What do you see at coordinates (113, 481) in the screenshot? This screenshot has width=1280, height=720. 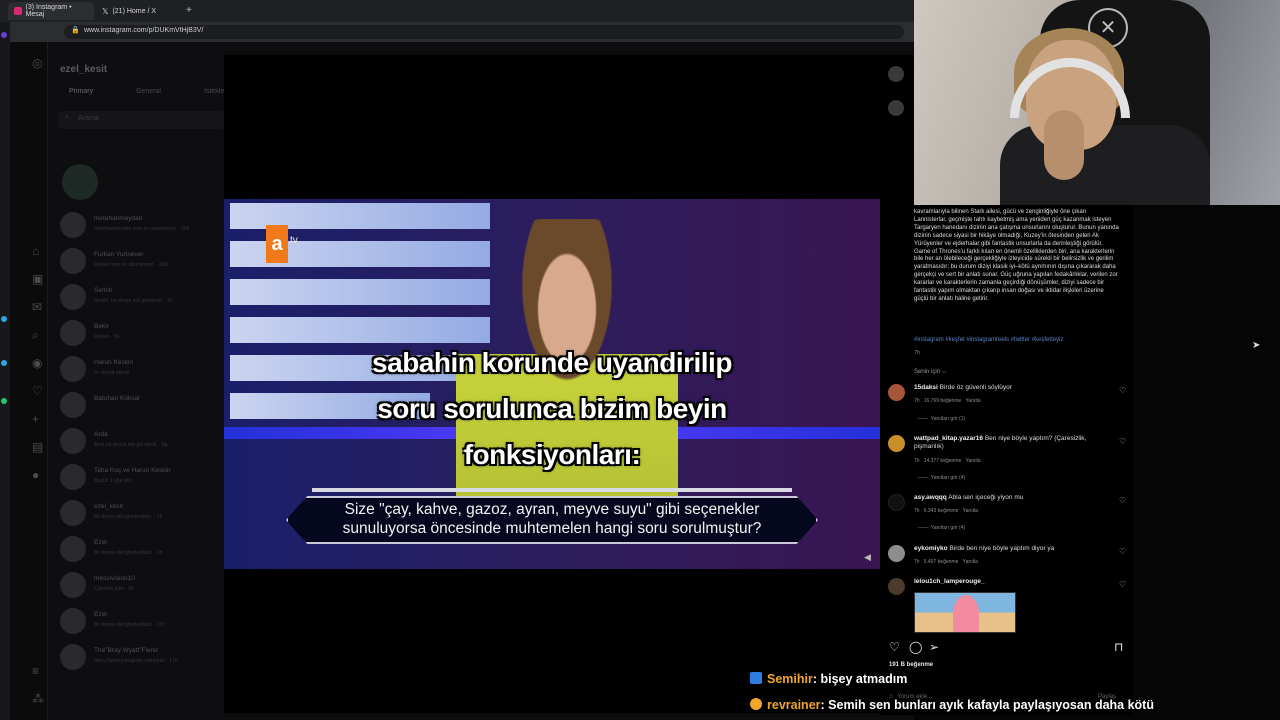 I see `conversation-preview: Bugün 1 öğe ekli` at bounding box center [113, 481].